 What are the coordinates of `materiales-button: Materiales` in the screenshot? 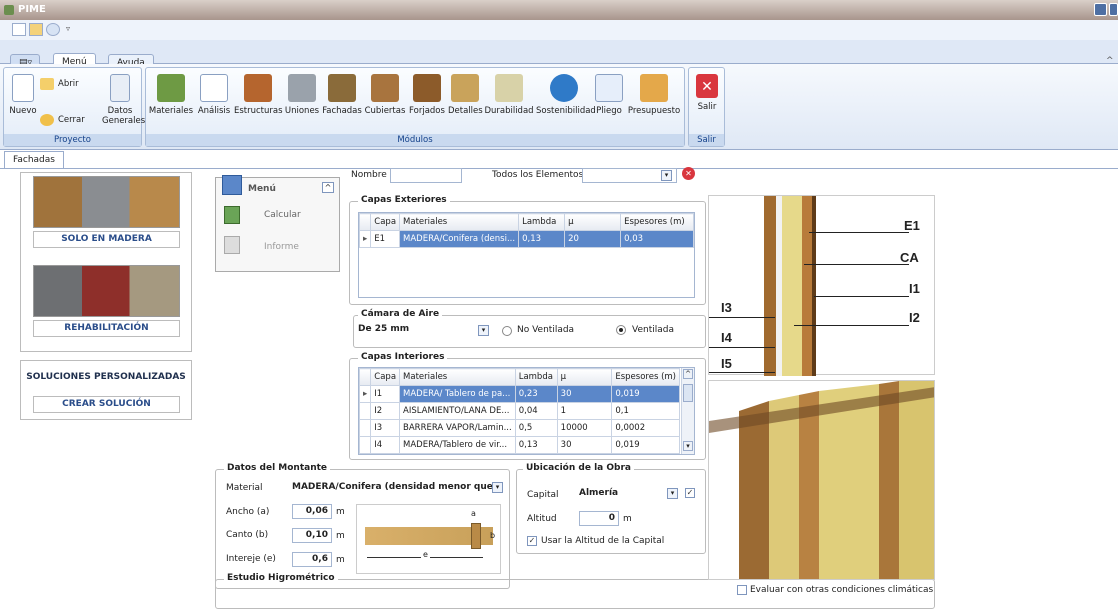 It's located at (171, 95).